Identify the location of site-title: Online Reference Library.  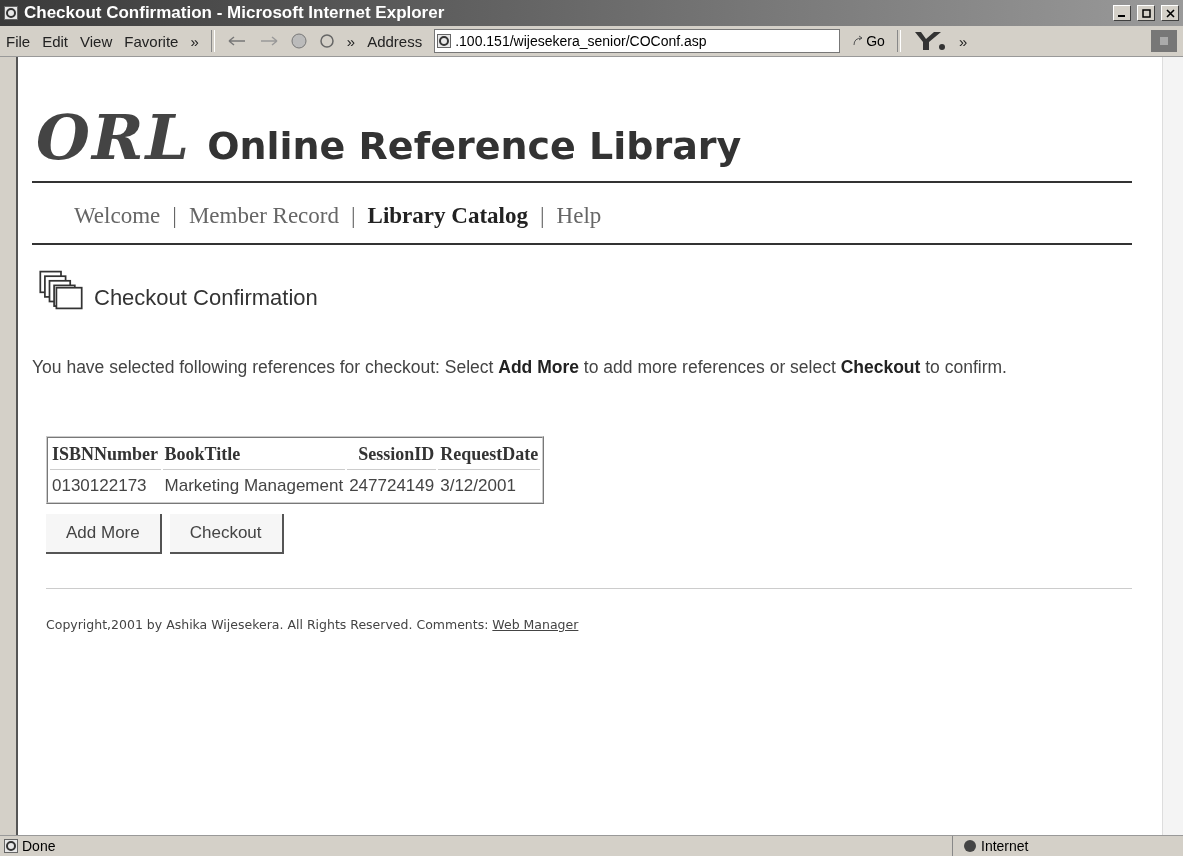
(474, 146).